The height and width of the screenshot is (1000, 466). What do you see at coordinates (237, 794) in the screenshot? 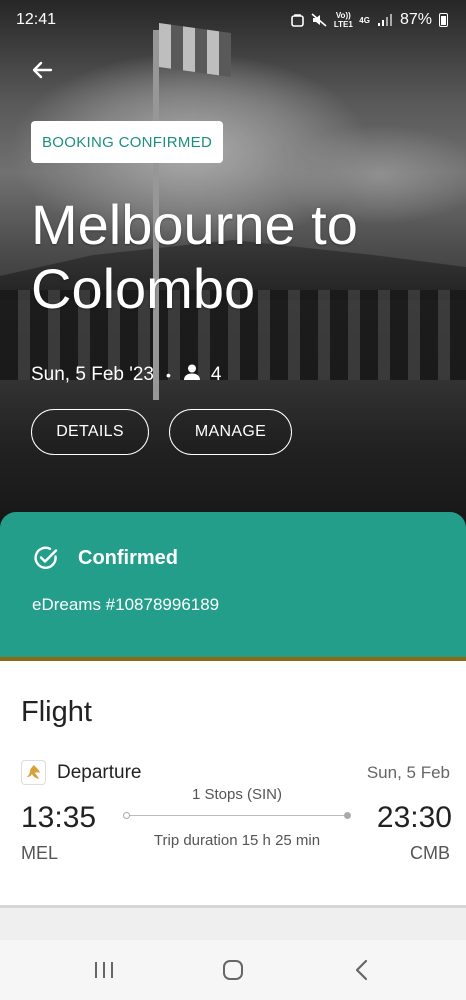
I see `stops-info: 1 Stops (SIN)` at bounding box center [237, 794].